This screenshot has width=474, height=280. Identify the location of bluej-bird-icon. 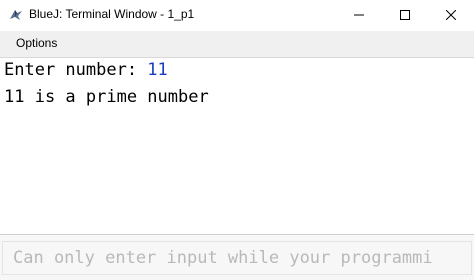
(16, 15).